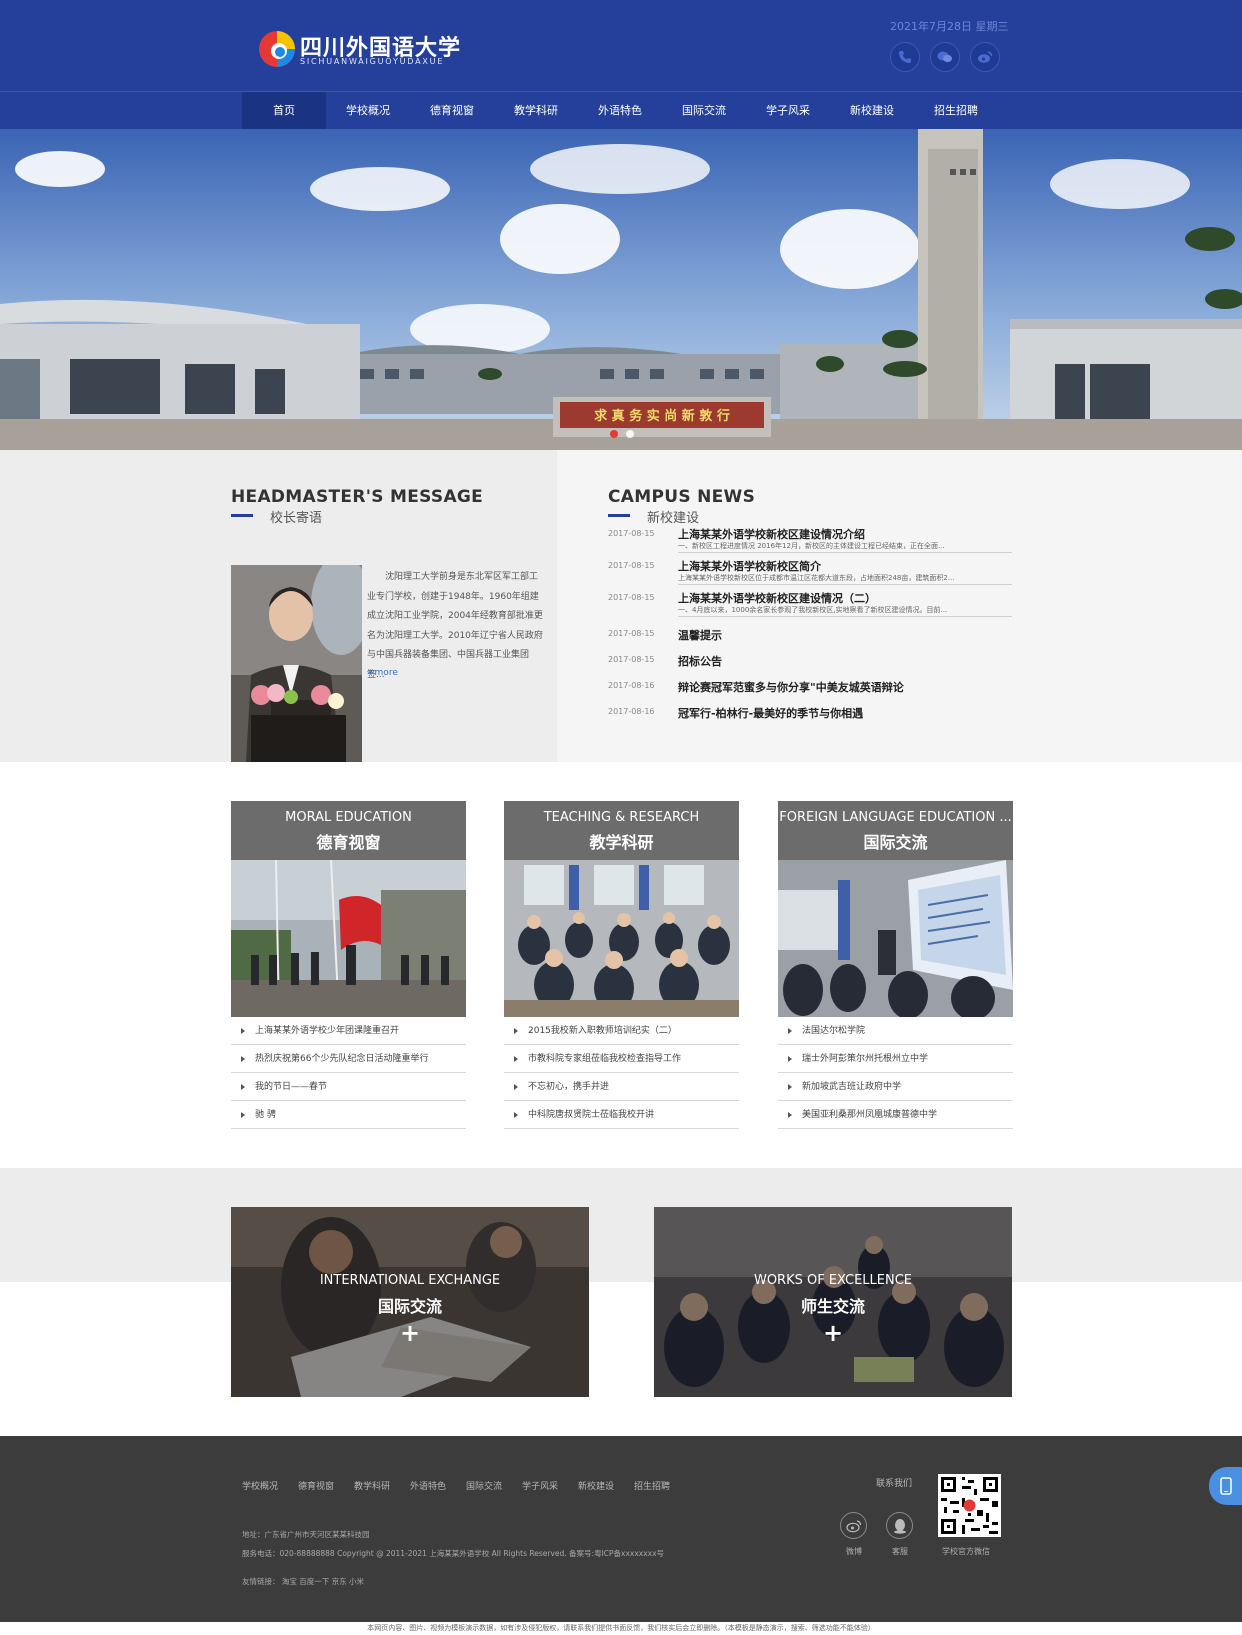 This screenshot has height=1635, width=1242. I want to click on projector-classroom-image, so click(895, 938).